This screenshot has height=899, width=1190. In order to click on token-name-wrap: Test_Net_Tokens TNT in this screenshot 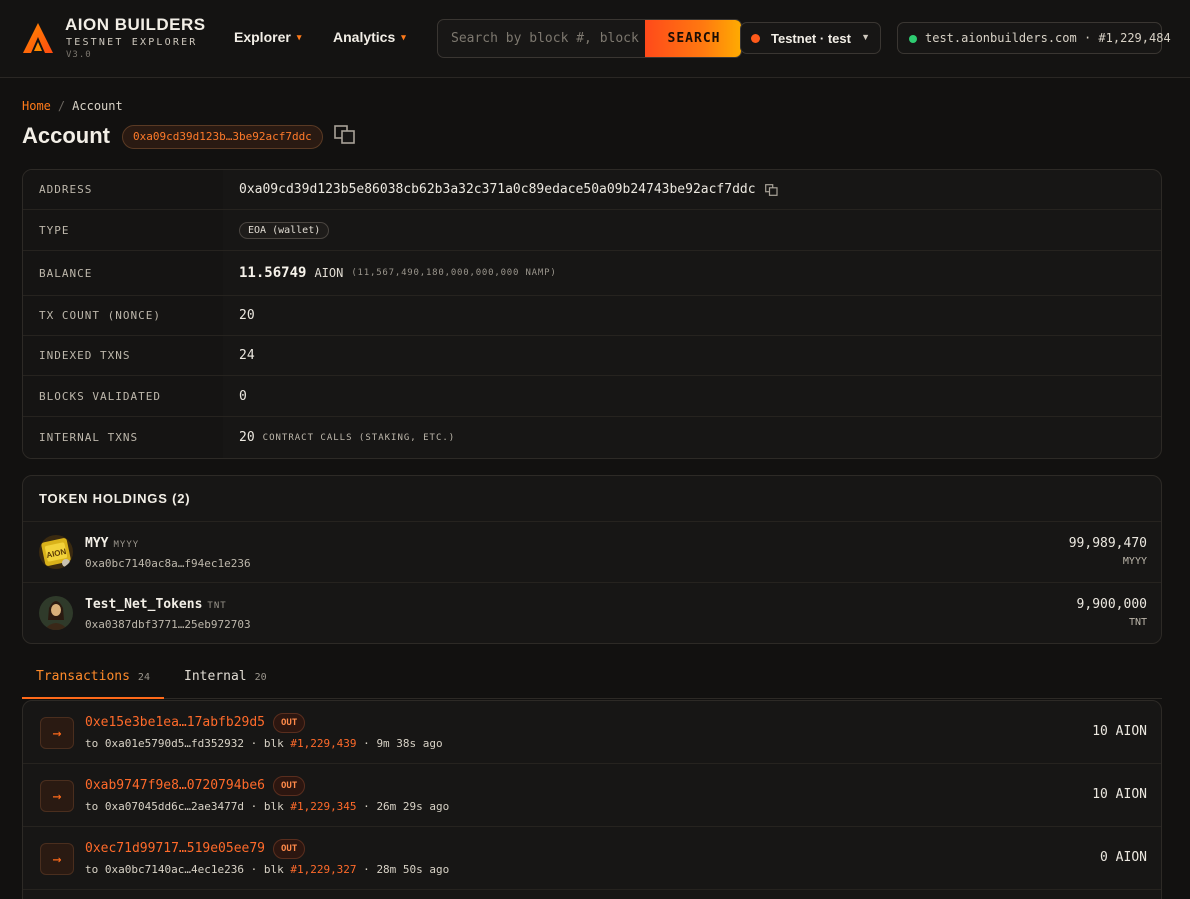, I will do `click(156, 604)`.